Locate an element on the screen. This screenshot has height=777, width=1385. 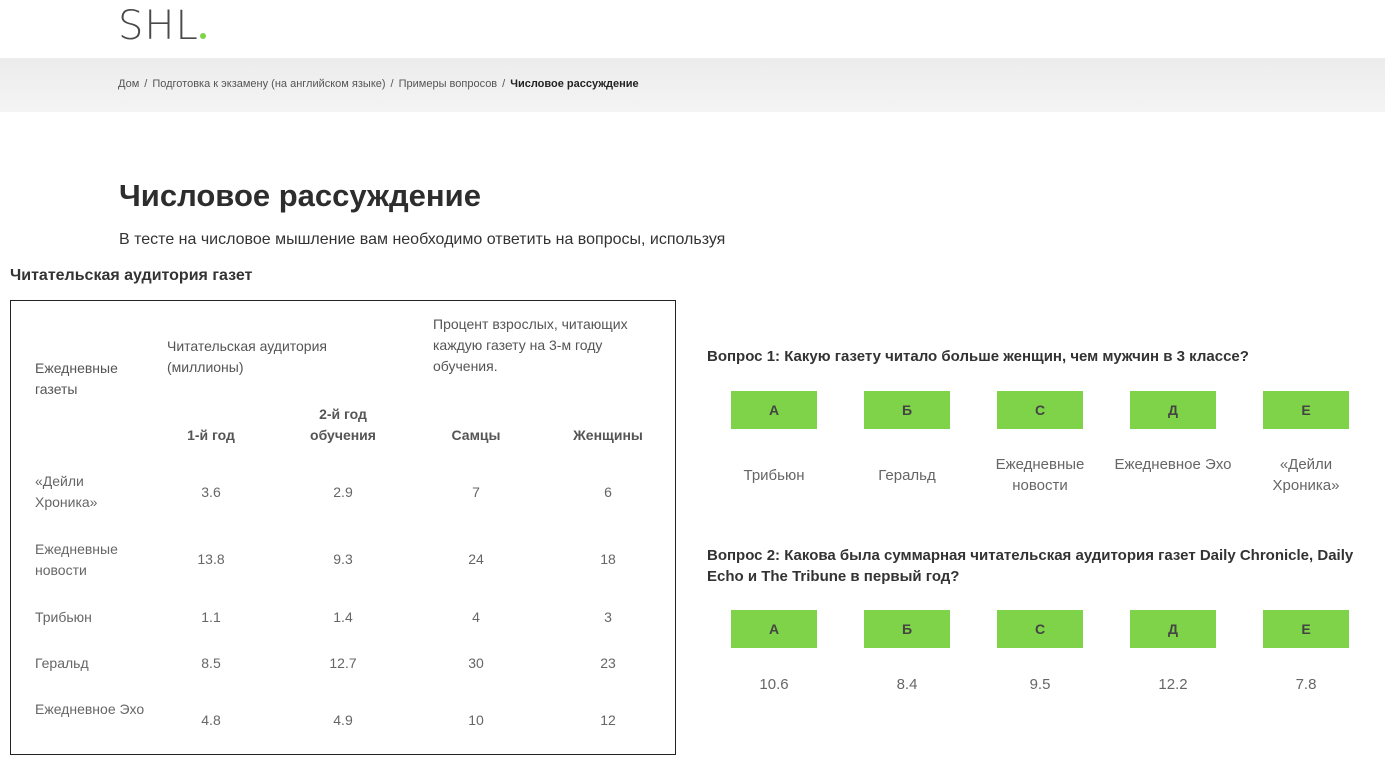
table-cell: 18 is located at coordinates (608, 559).